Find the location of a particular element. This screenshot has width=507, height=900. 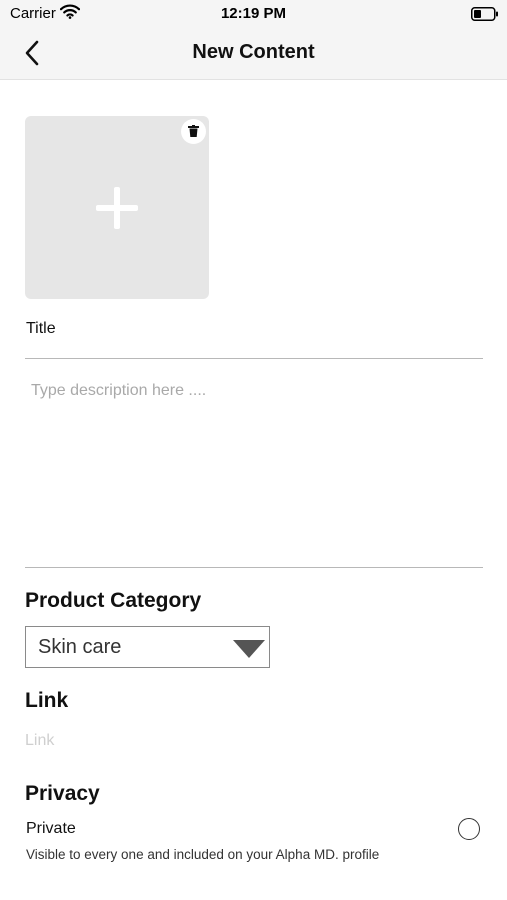

status-time: 12:19 PM is located at coordinates (253, 13).